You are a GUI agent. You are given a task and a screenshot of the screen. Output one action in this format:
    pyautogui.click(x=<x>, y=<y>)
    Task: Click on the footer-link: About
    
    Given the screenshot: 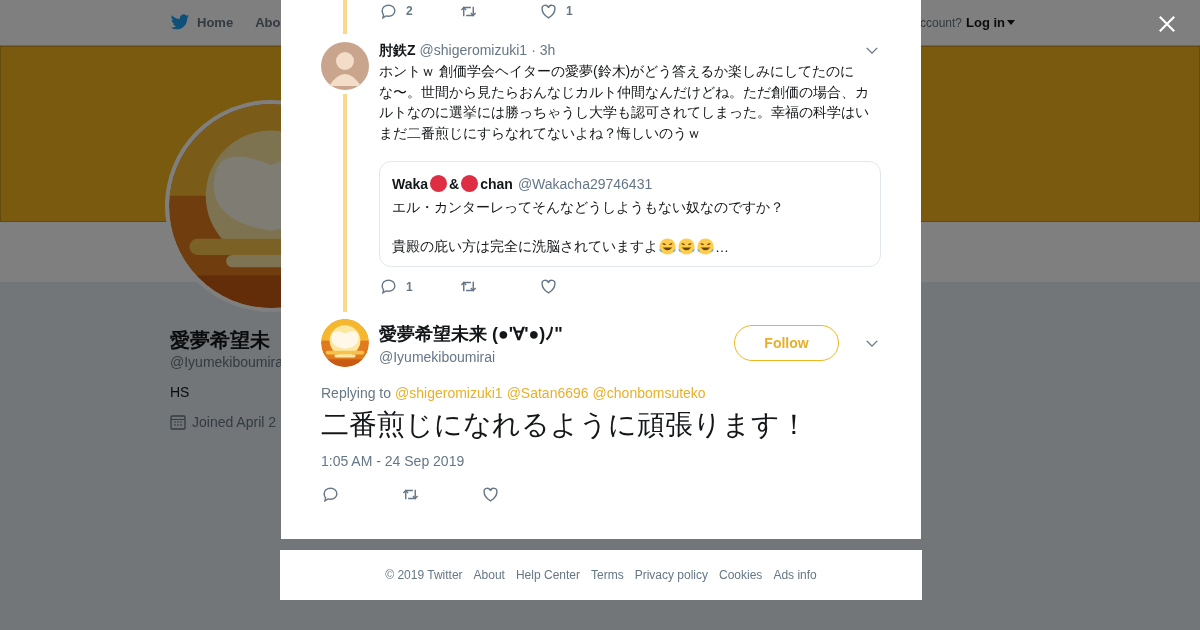 What is the action you would take?
    pyautogui.click(x=489, y=575)
    